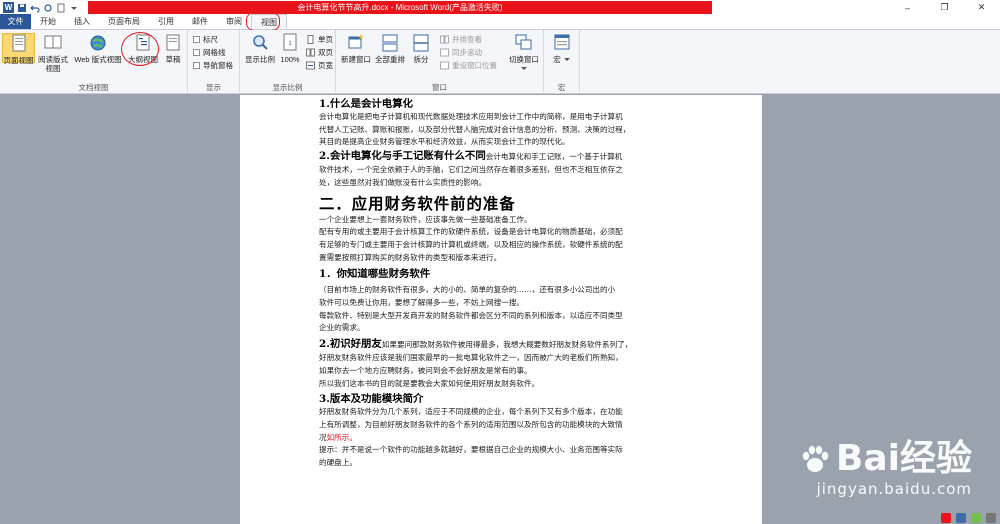 Image resolution: width=1000 pixels, height=524 pixels. I want to click on sync-scroll-button: 同步滚动, so click(461, 52).